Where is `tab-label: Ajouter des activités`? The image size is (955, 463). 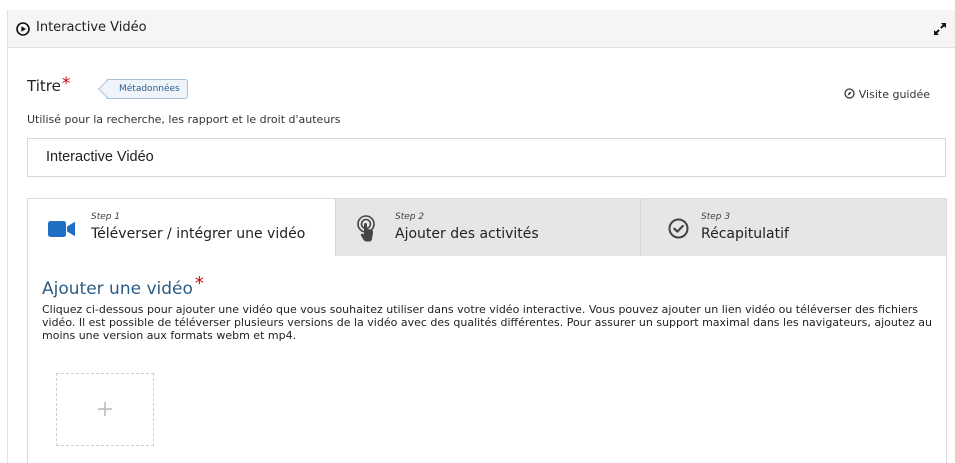
tab-label: Ajouter des activités is located at coordinates (467, 234).